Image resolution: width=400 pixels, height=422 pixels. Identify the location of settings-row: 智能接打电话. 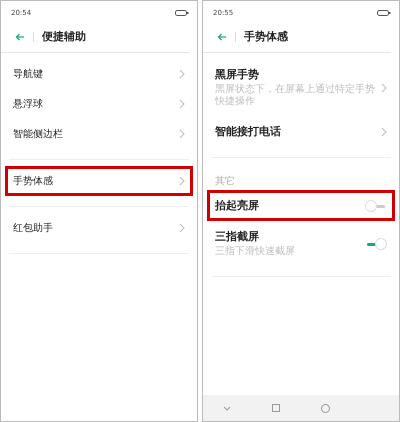
(301, 131).